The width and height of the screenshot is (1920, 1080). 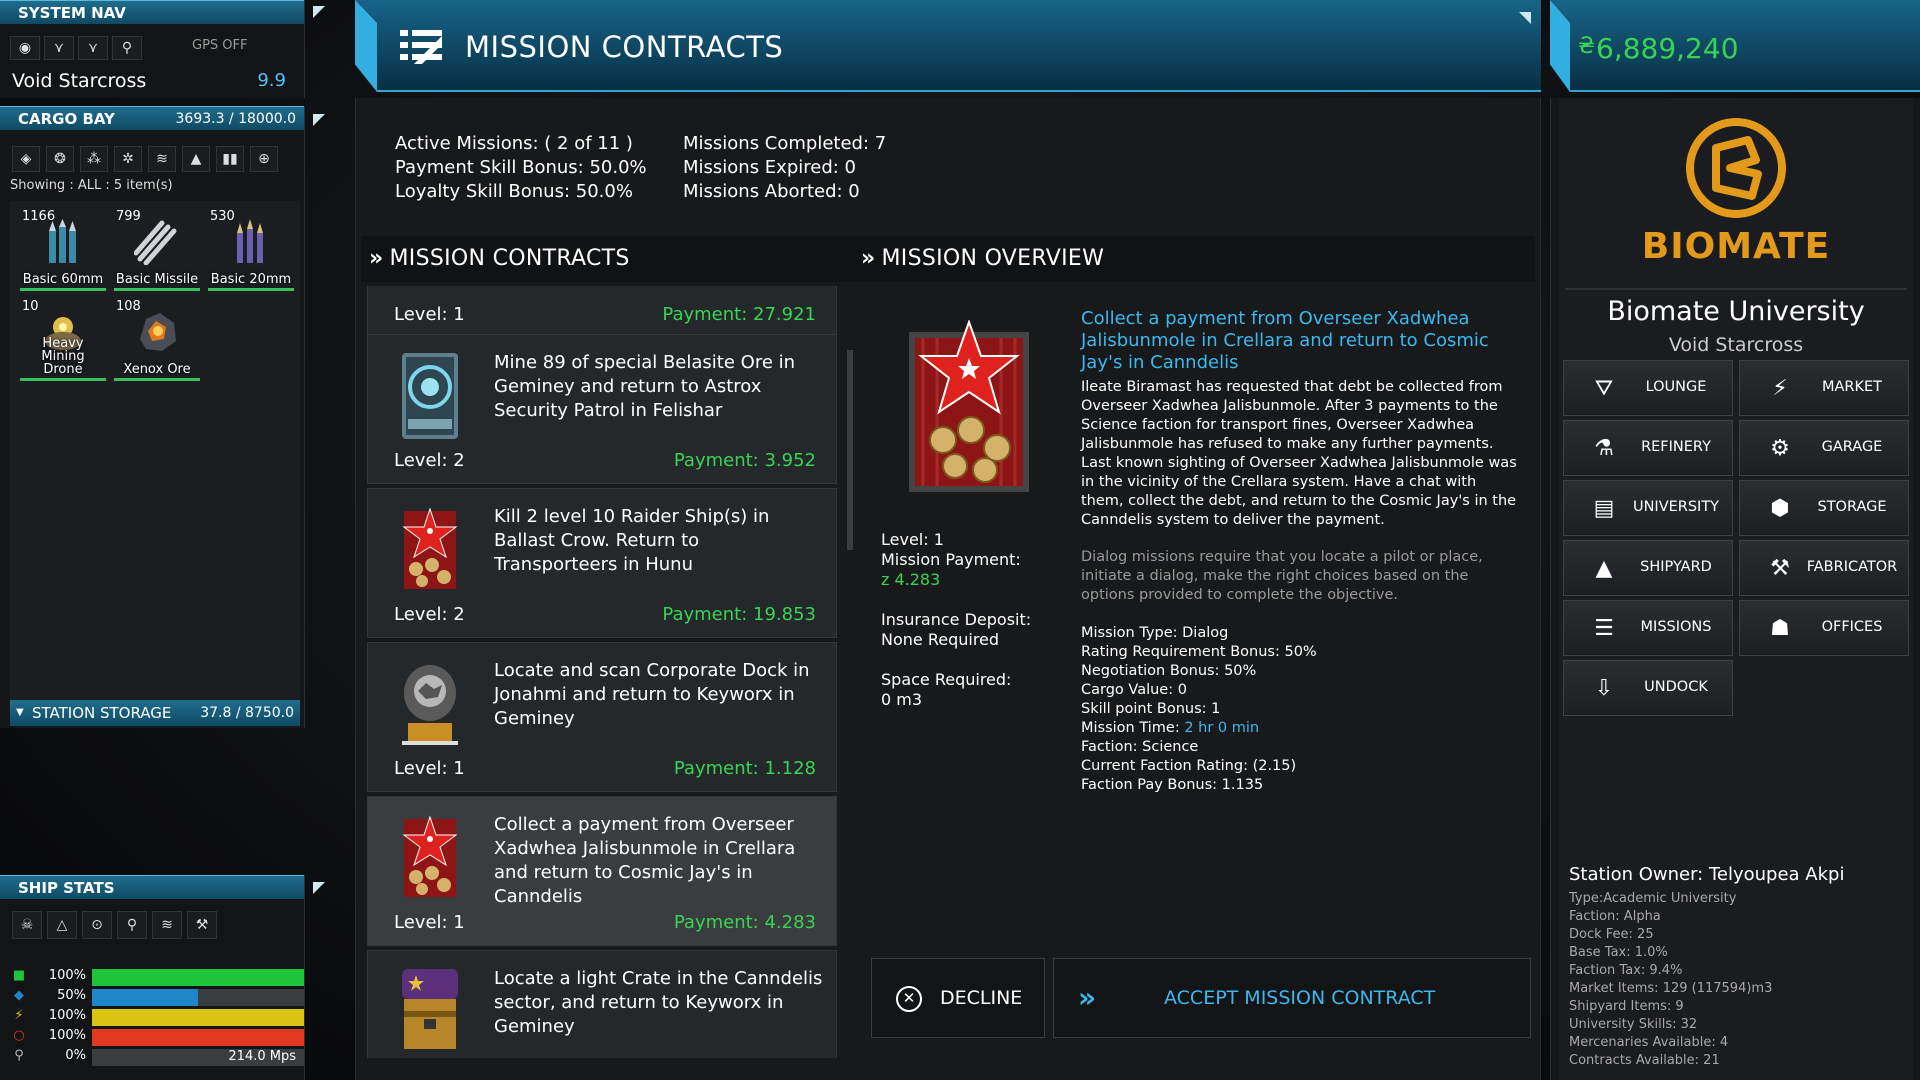 I want to click on service-label: UNIVERSITY, so click(x=1676, y=507).